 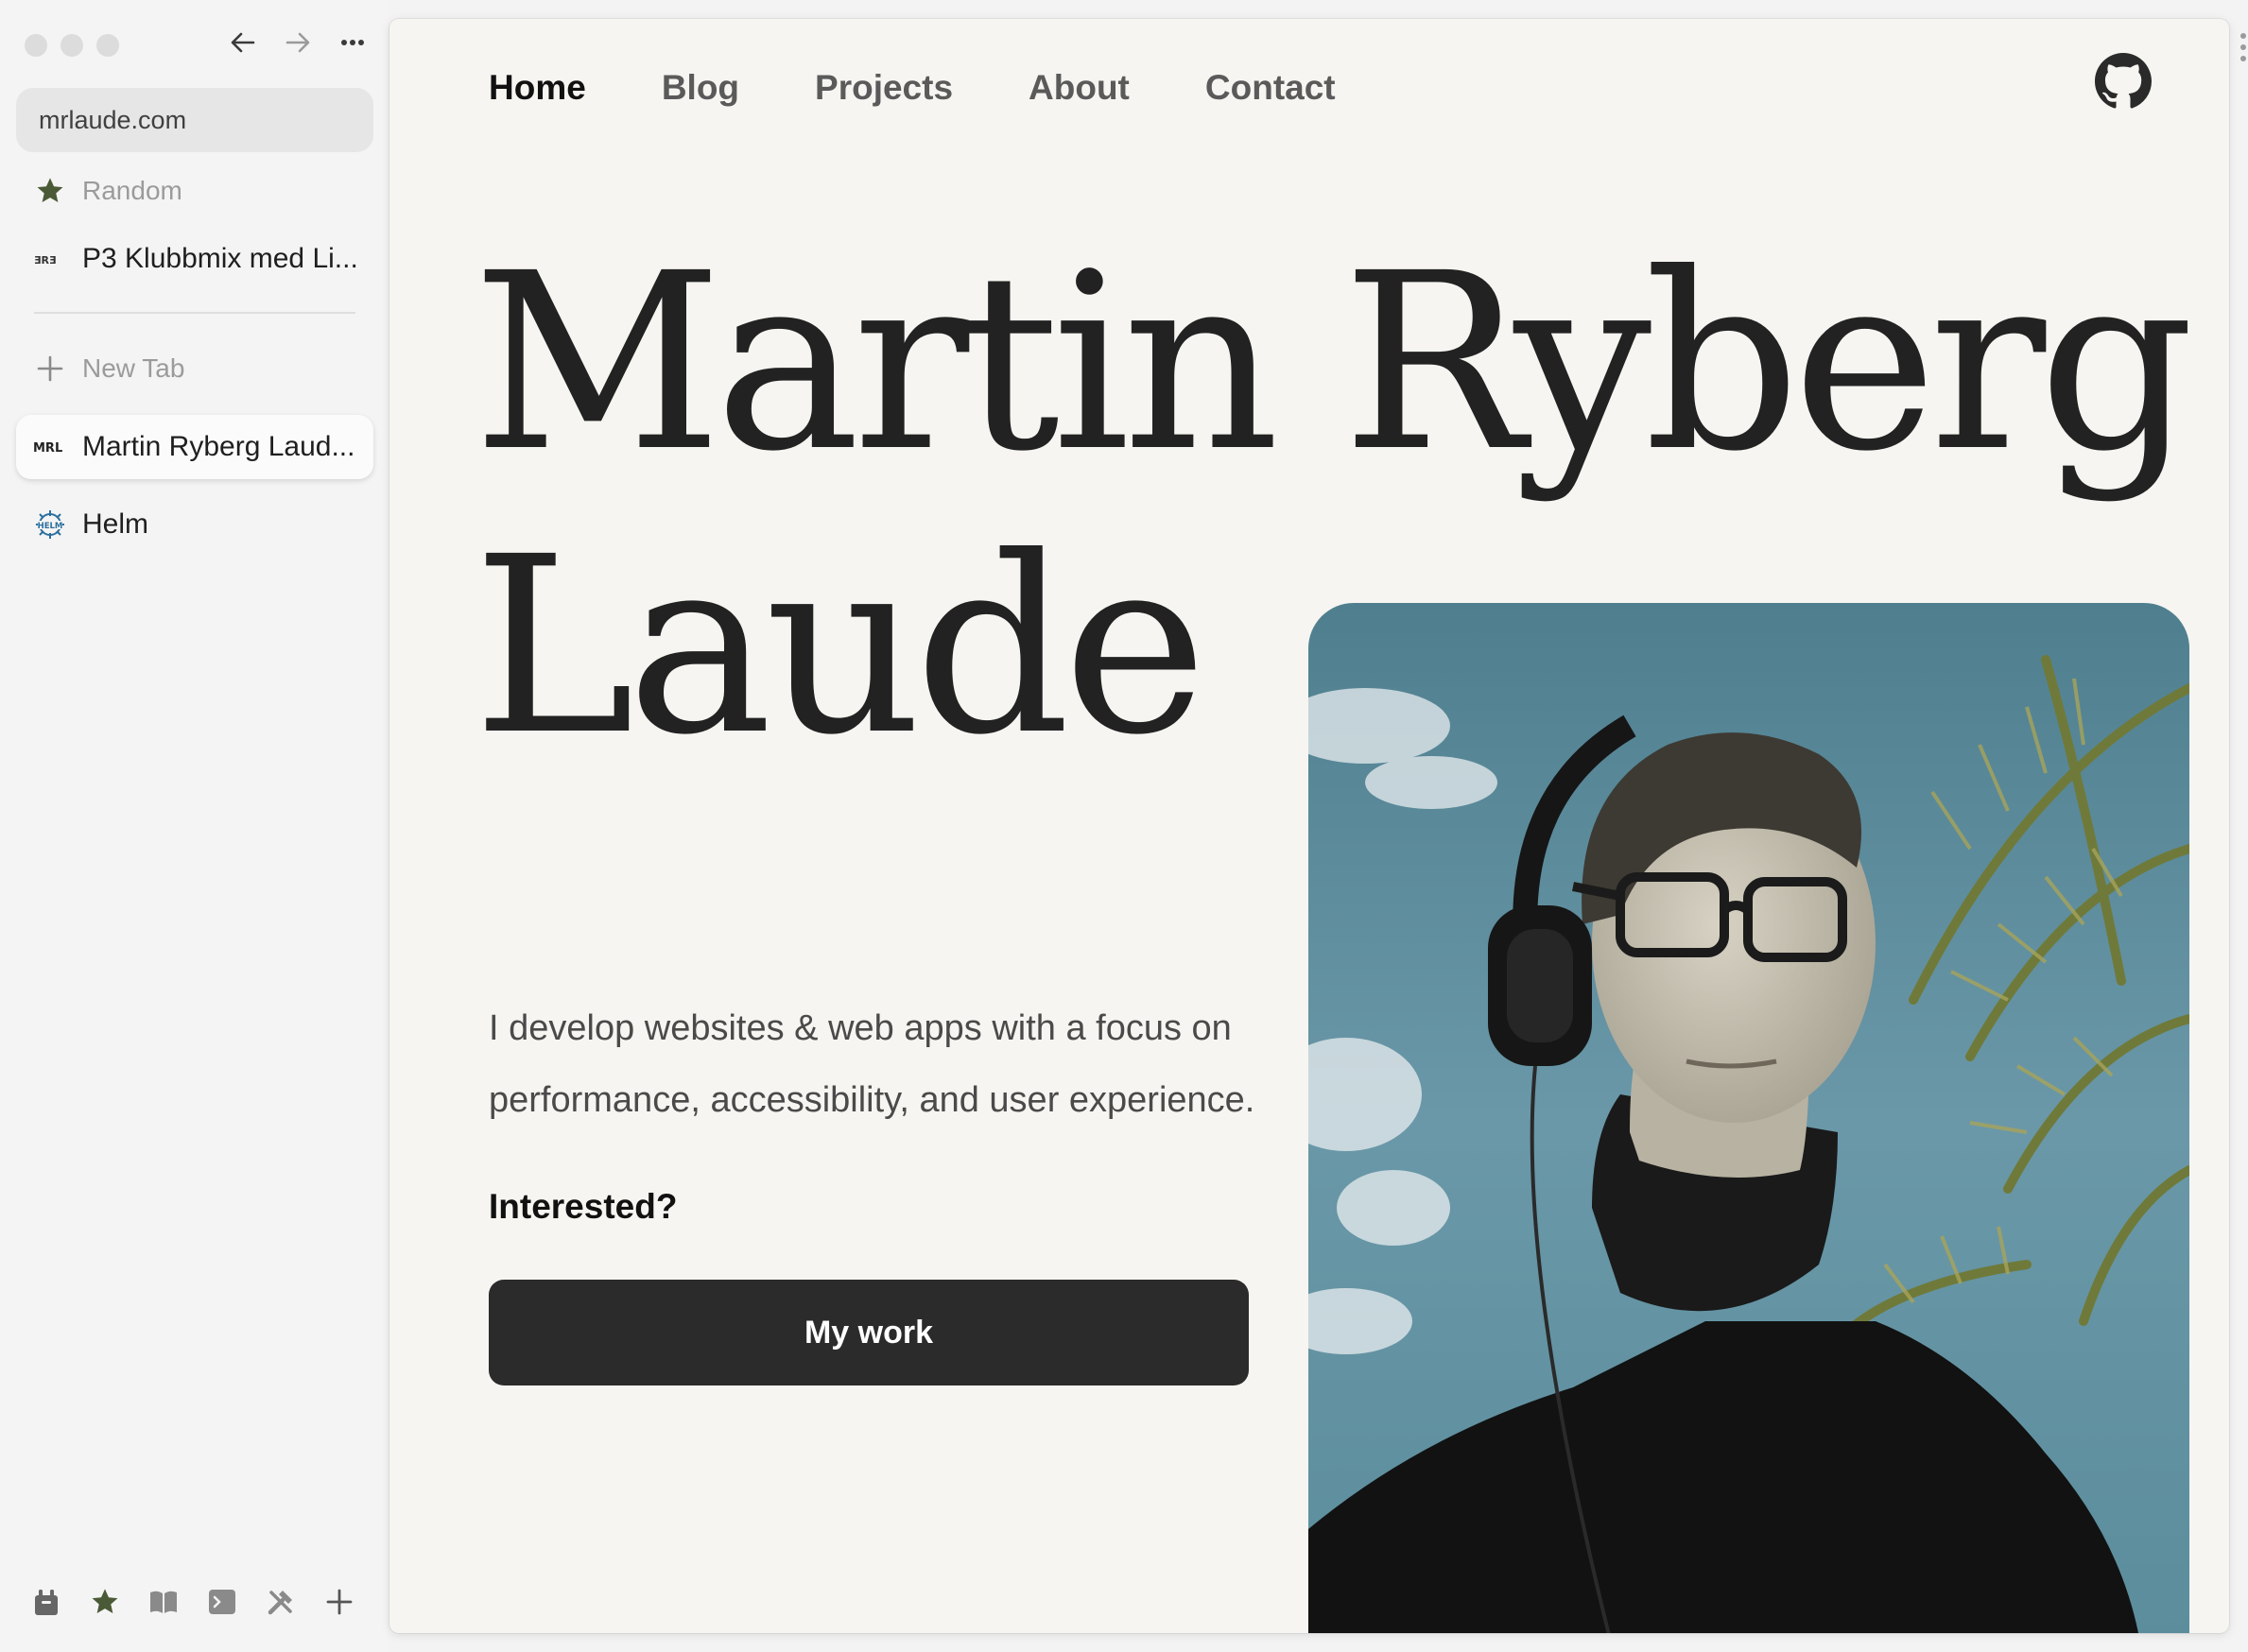 I want to click on github-icon, so click(x=2123, y=81).